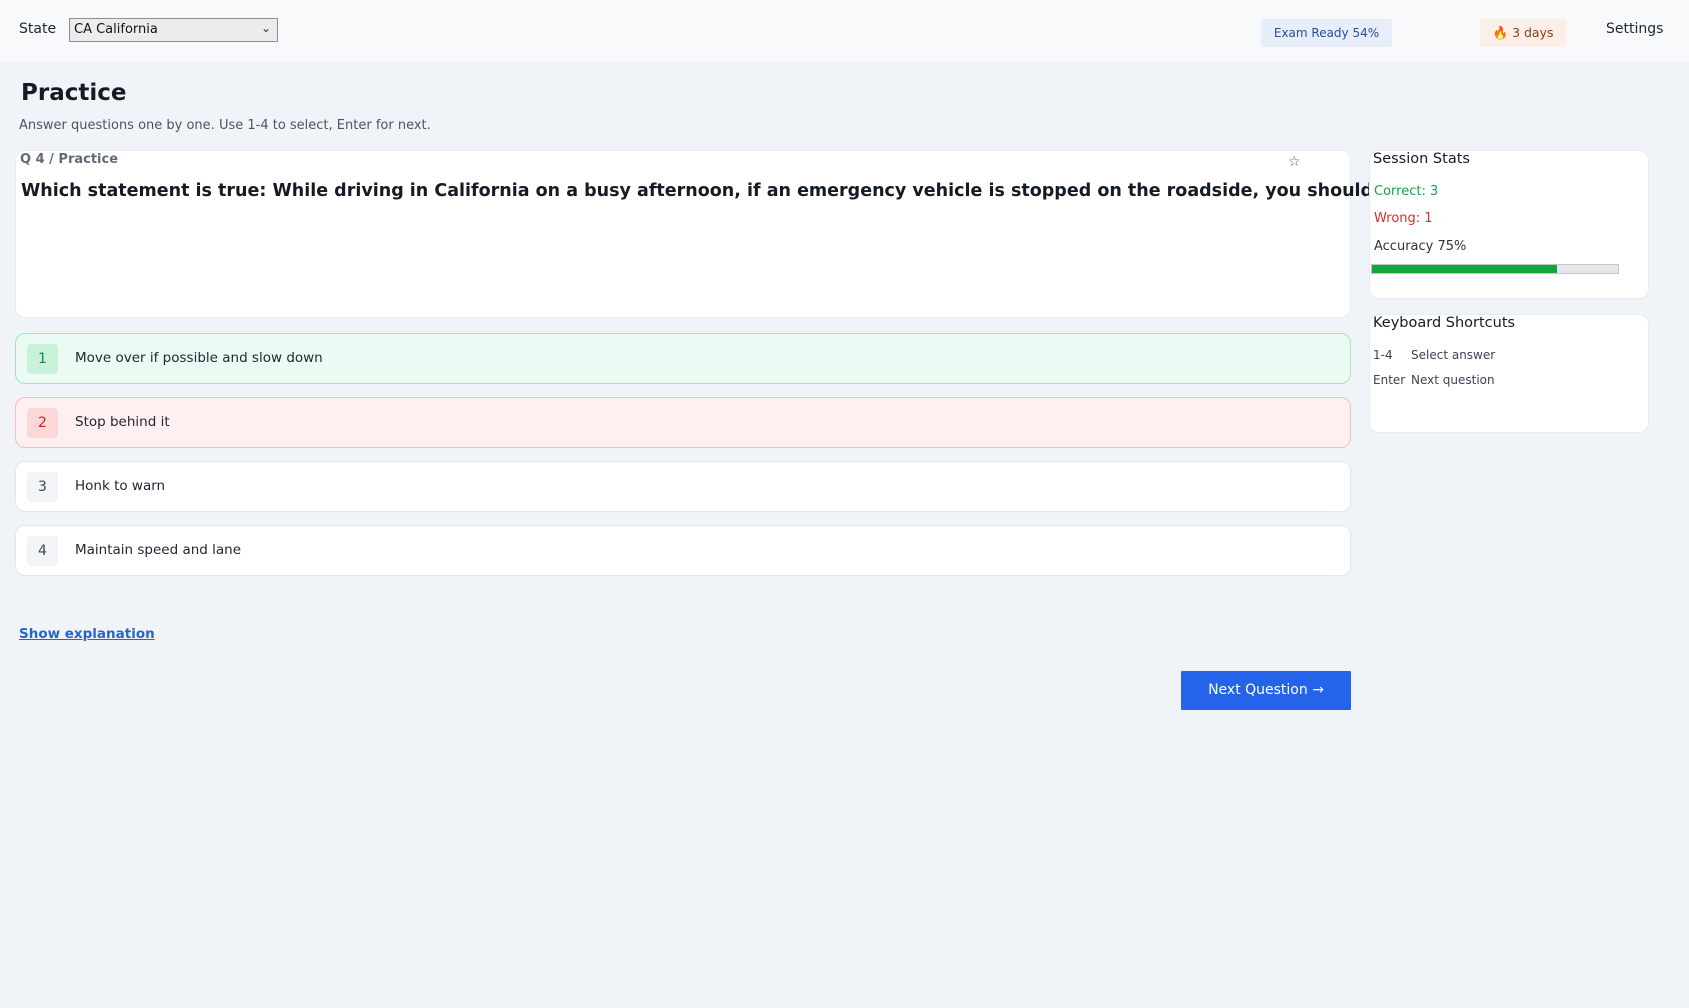 The image size is (1689, 1008). Describe the element at coordinates (1403, 218) in the screenshot. I see `wrong-count: Wrong: 1` at that location.